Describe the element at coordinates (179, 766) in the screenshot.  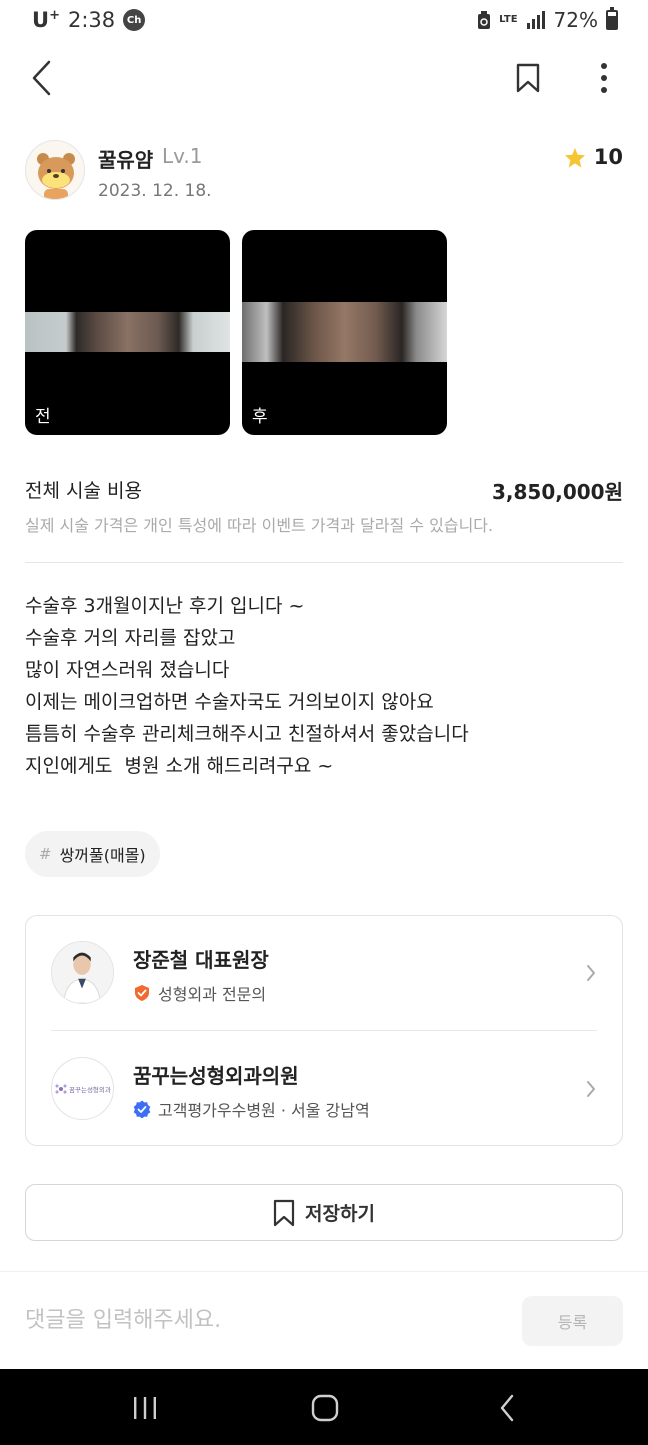
I see `review-line: 지인에게도 병원 소개 해드리려구요 ~` at that location.